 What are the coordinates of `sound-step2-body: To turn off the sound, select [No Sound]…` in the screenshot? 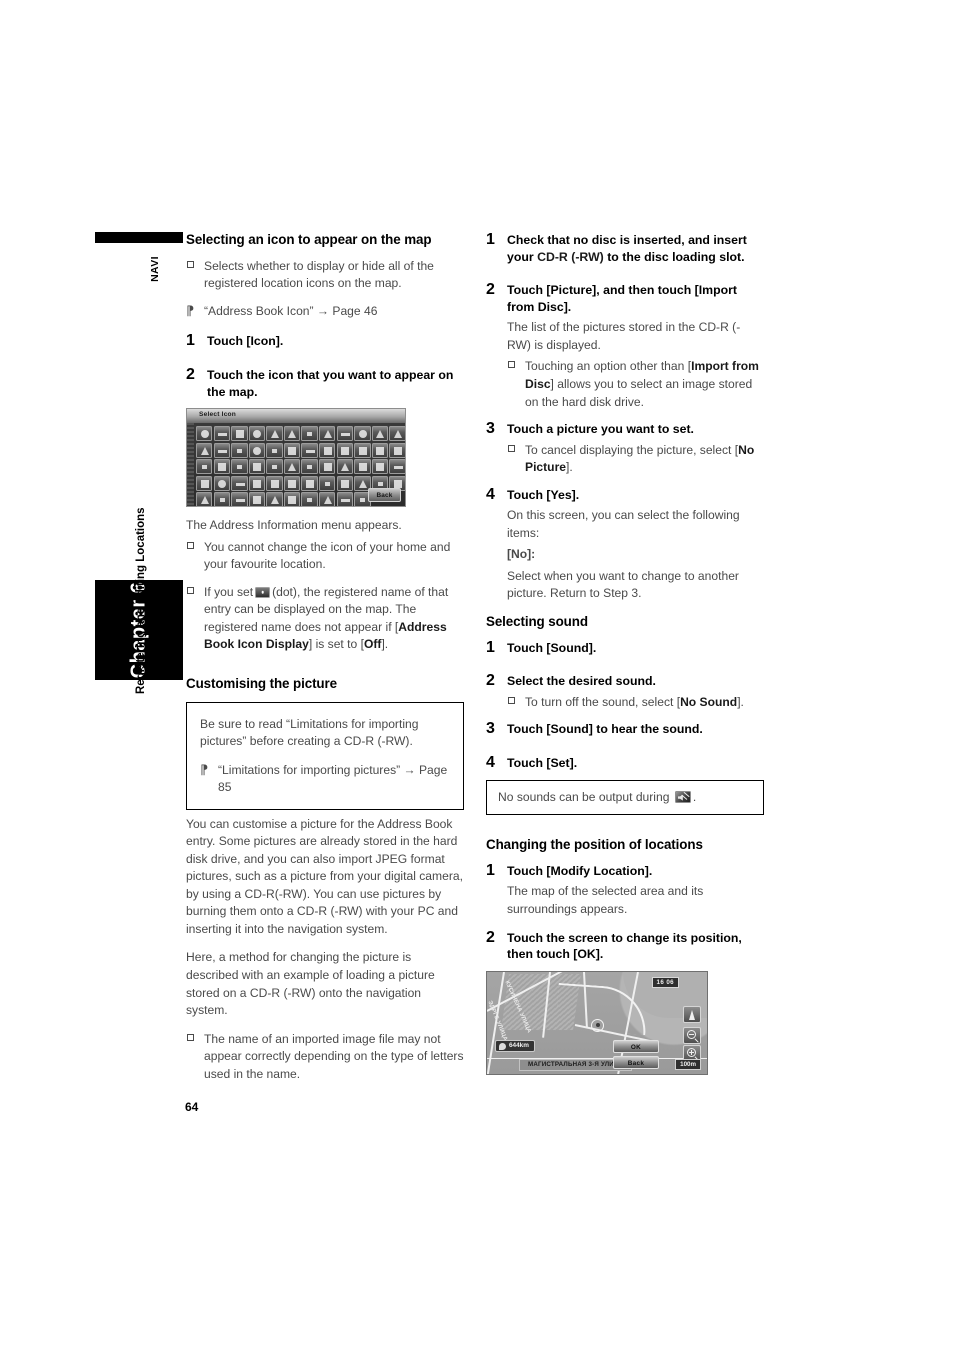 It's located at (625, 703).